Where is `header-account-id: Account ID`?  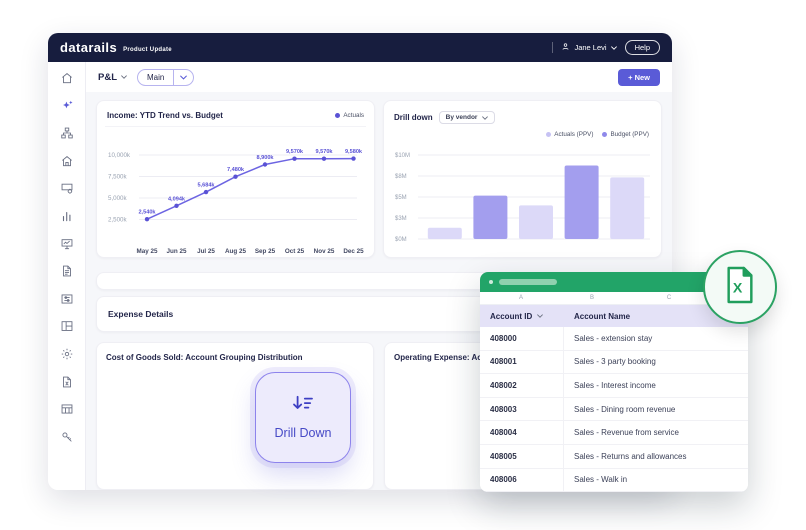
header-account-id: Account ID is located at coordinates (511, 316).